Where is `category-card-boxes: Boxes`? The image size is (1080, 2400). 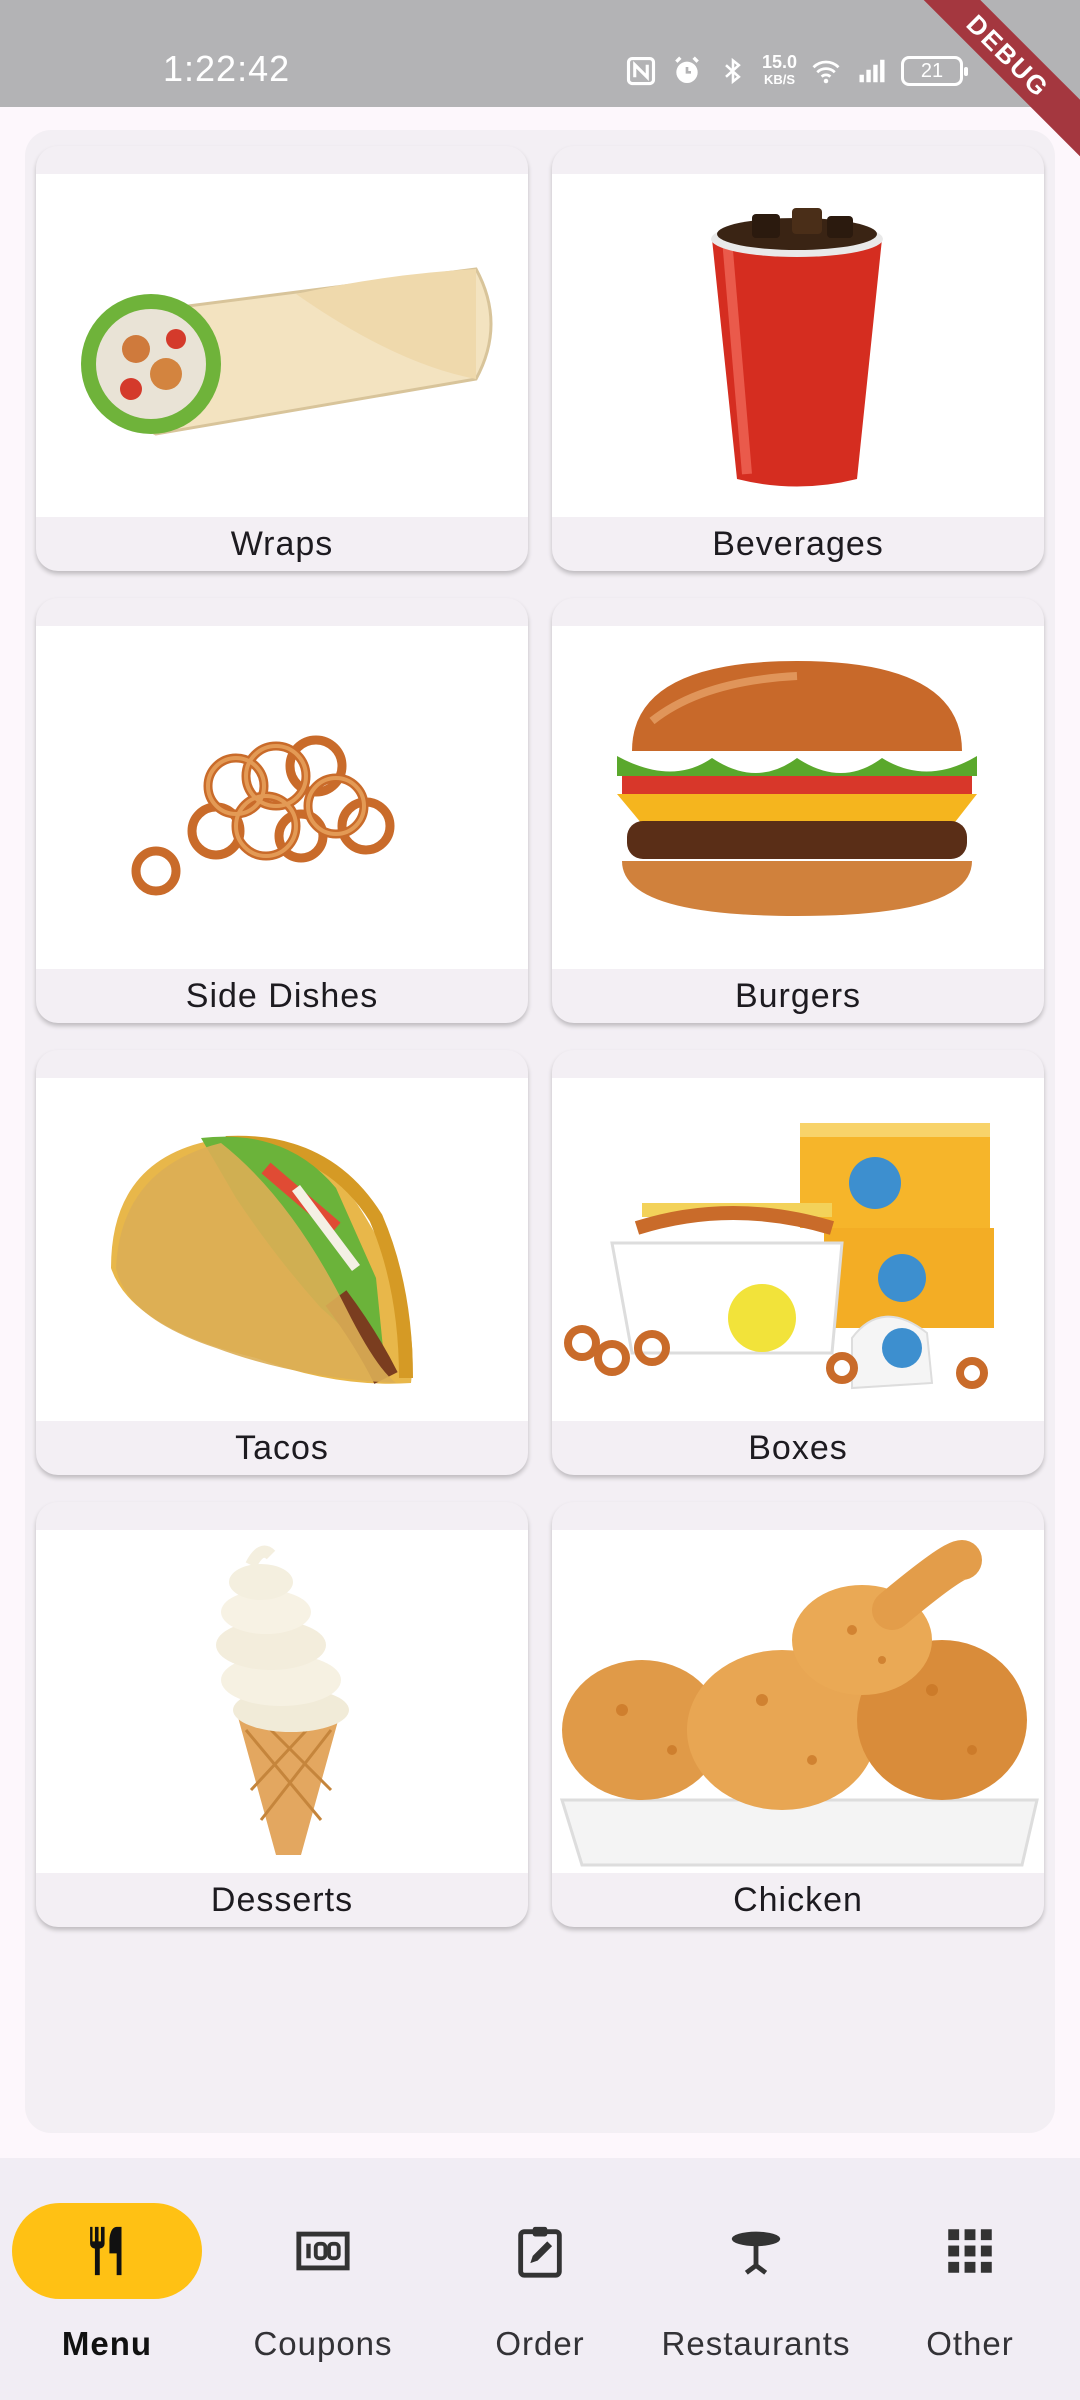 category-card-boxes: Boxes is located at coordinates (798, 1262).